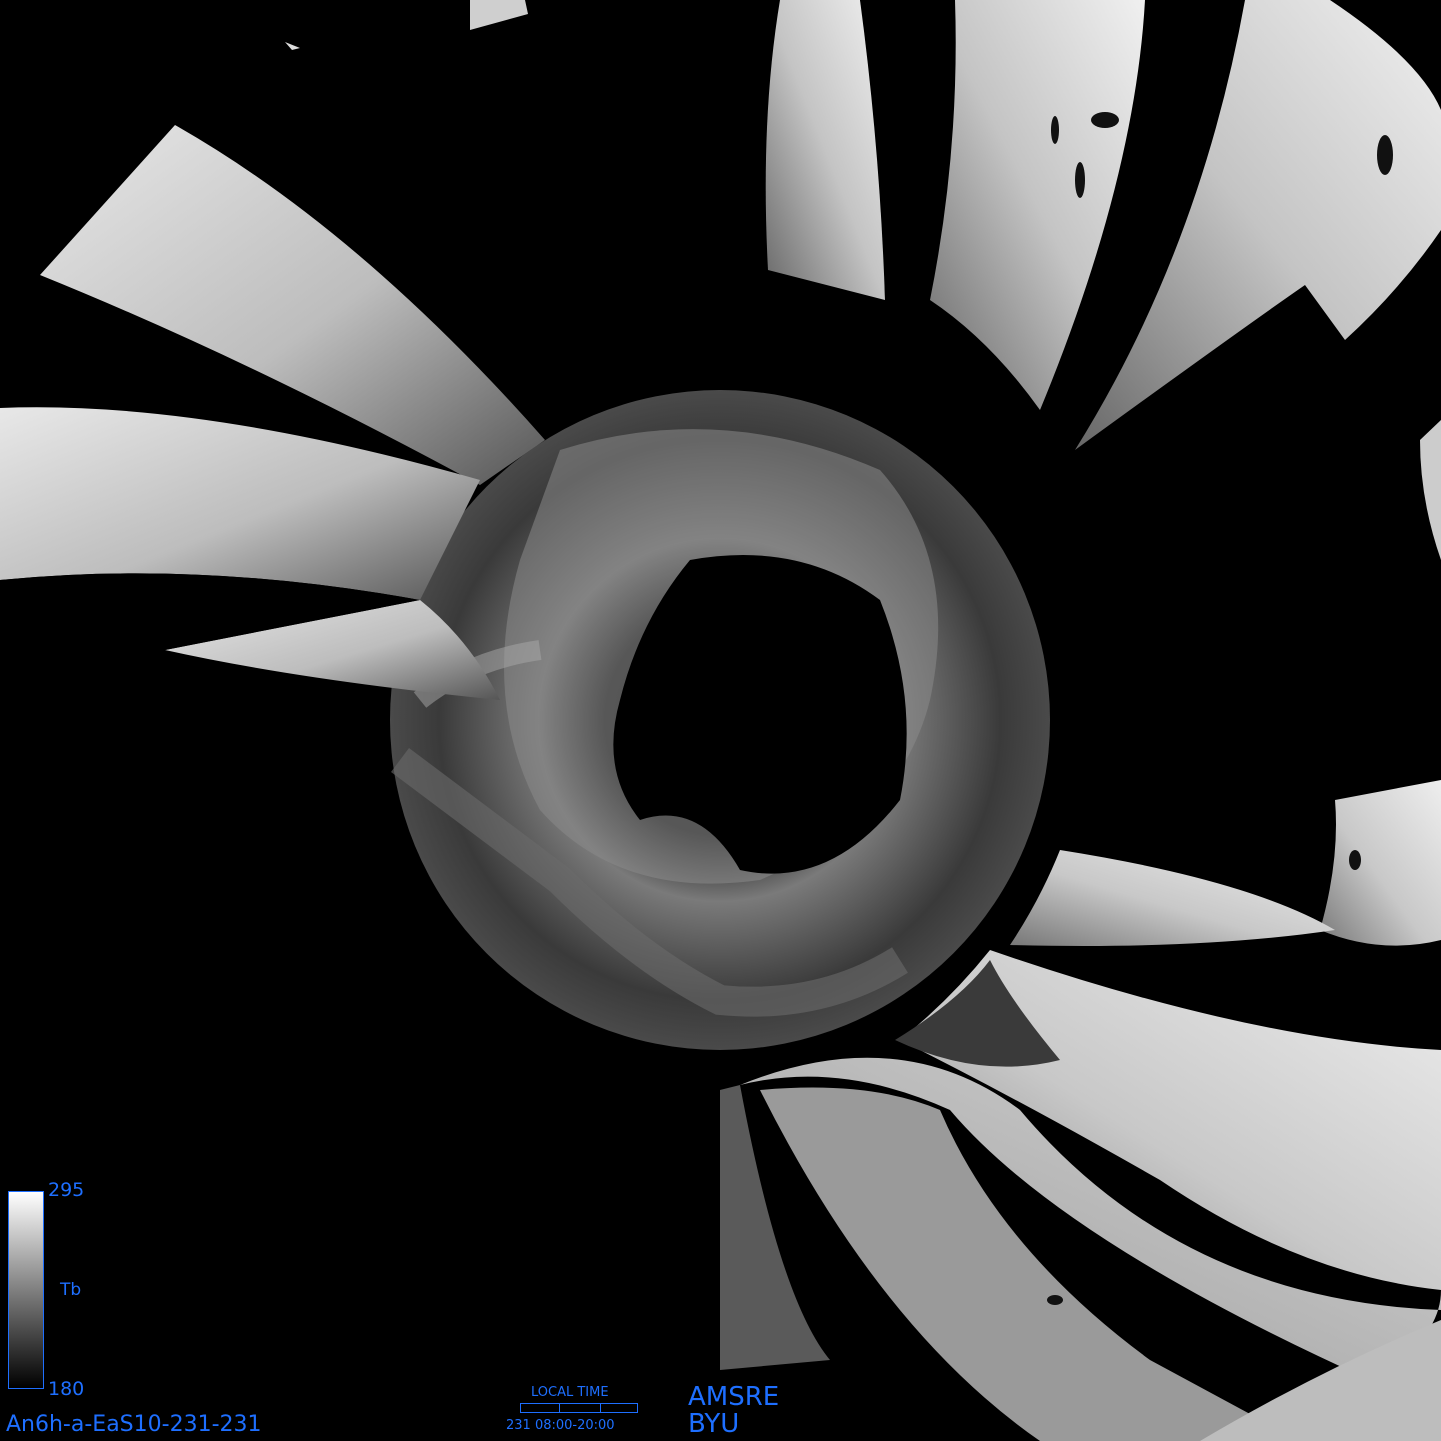 Image resolution: width=1441 pixels, height=1441 pixels. What do you see at coordinates (66, 1389) in the screenshot?
I see `colorbar-min-label: 180` at bounding box center [66, 1389].